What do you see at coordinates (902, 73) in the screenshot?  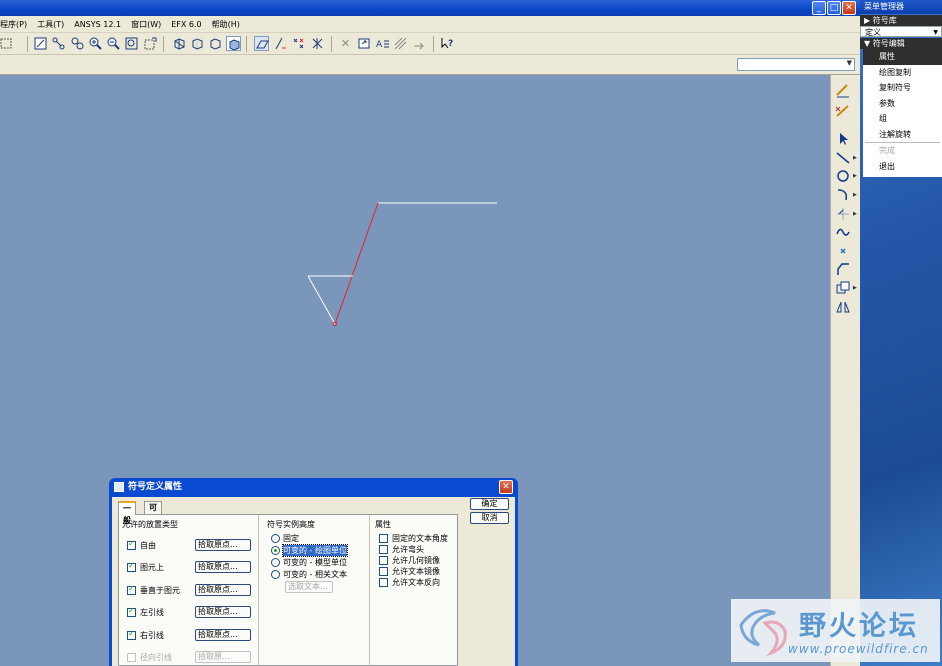 I see `menu-item-draw-copy: 绘图复制` at bounding box center [902, 73].